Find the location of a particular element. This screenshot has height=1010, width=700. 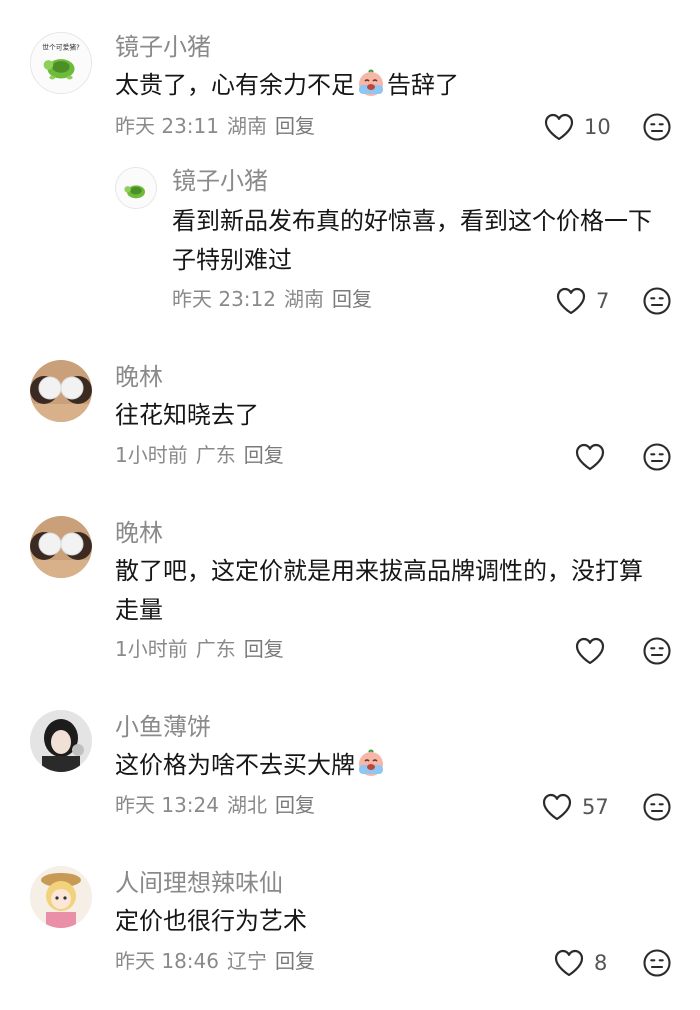

timestamp: 昨天 23:12 is located at coordinates (224, 299).